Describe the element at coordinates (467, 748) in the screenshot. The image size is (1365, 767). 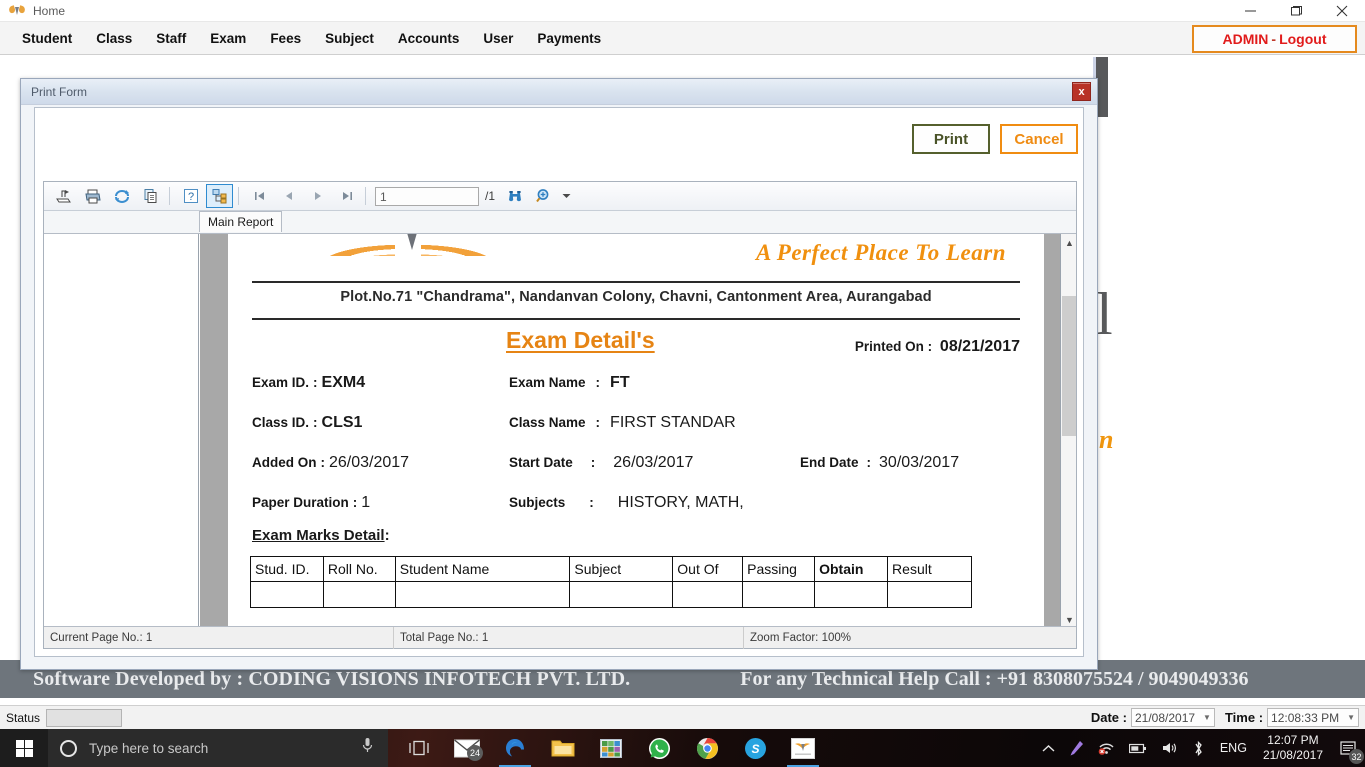
I see `mail-icon: 24` at that location.